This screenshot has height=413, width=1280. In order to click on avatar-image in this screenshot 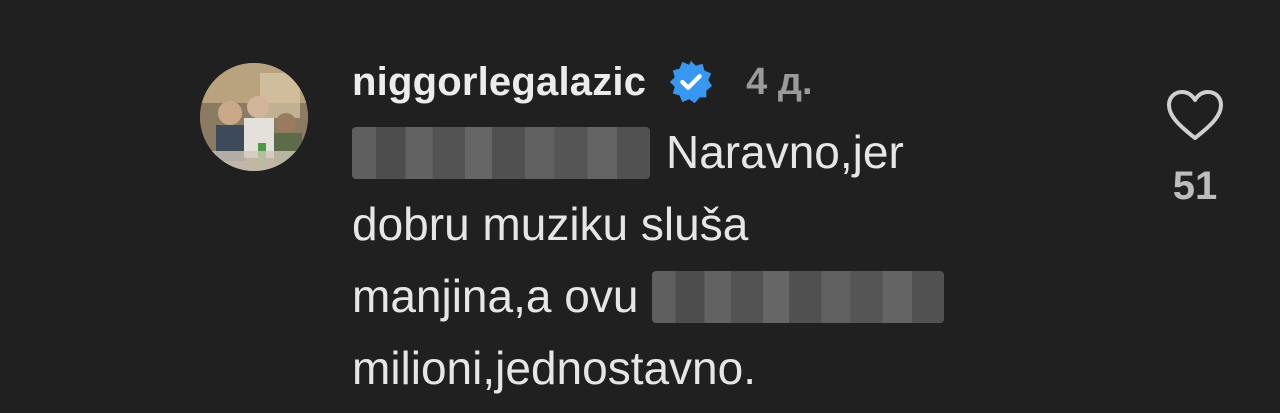, I will do `click(254, 117)`.